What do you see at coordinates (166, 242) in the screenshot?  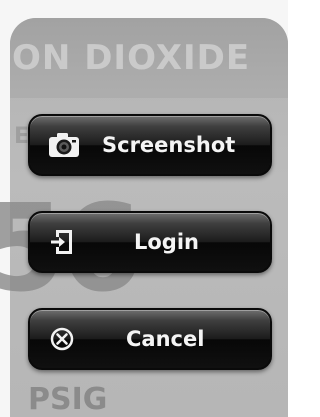 I see `login-button-label: Login` at bounding box center [166, 242].